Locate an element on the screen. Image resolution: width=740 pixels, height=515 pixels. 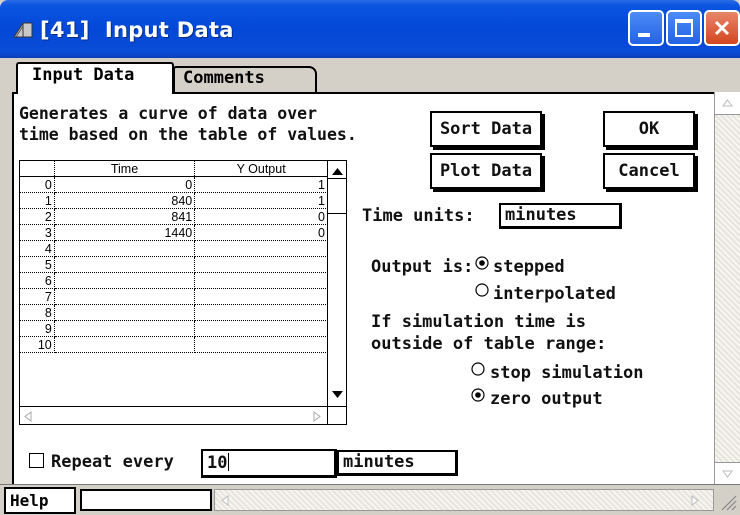
table-row: 5 is located at coordinates (174, 264).